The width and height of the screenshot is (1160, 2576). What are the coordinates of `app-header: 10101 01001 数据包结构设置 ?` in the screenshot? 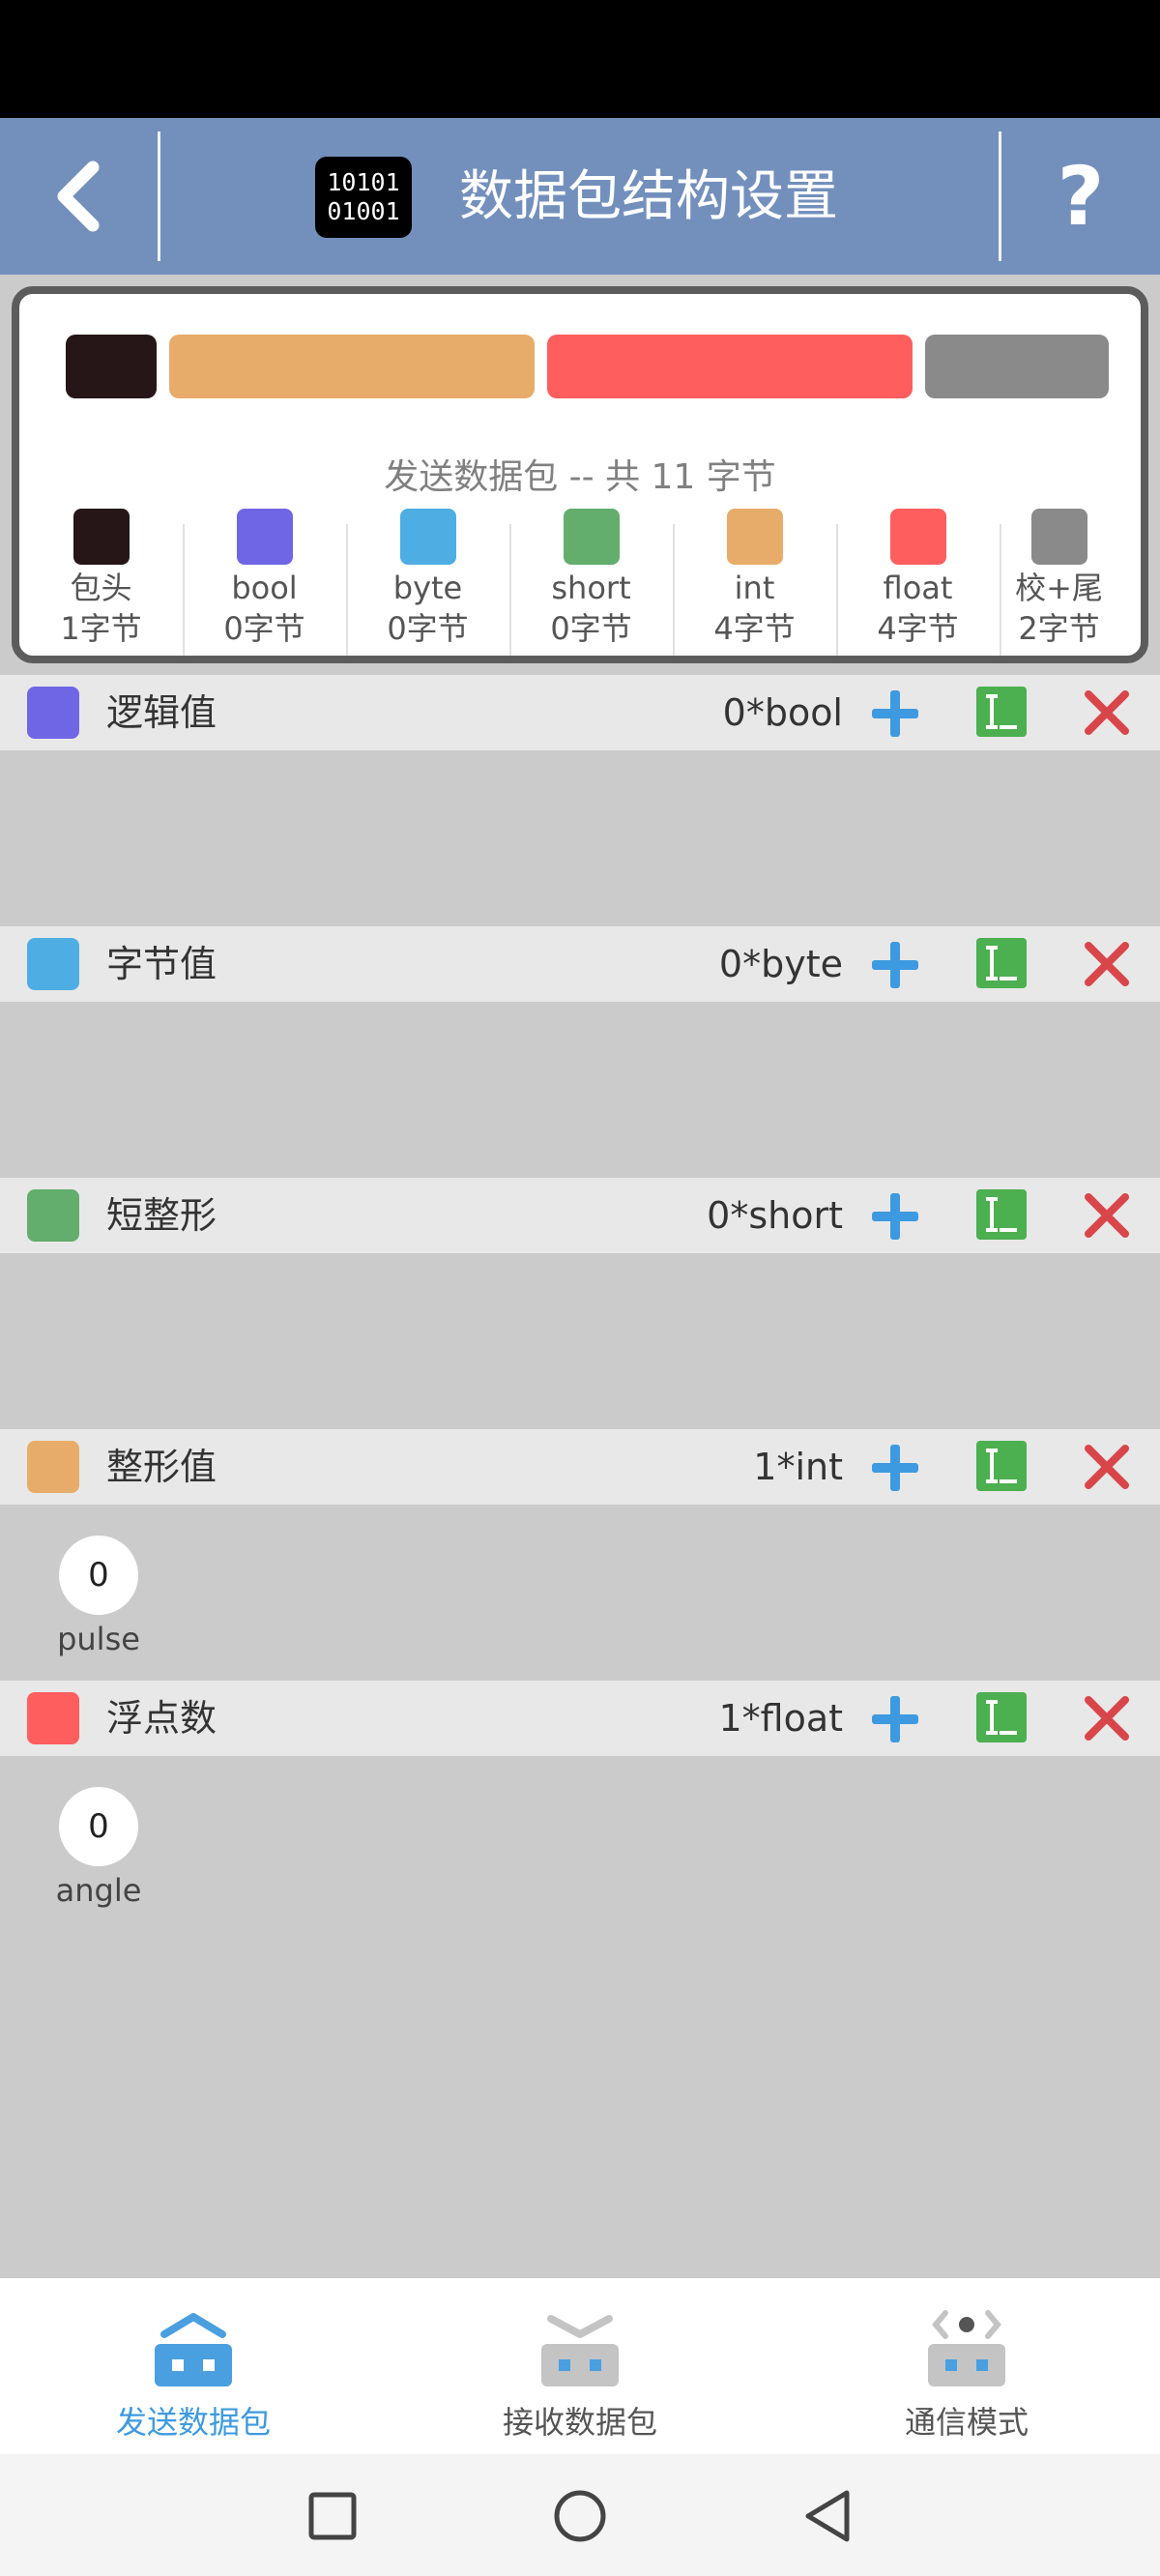 It's located at (580, 196).